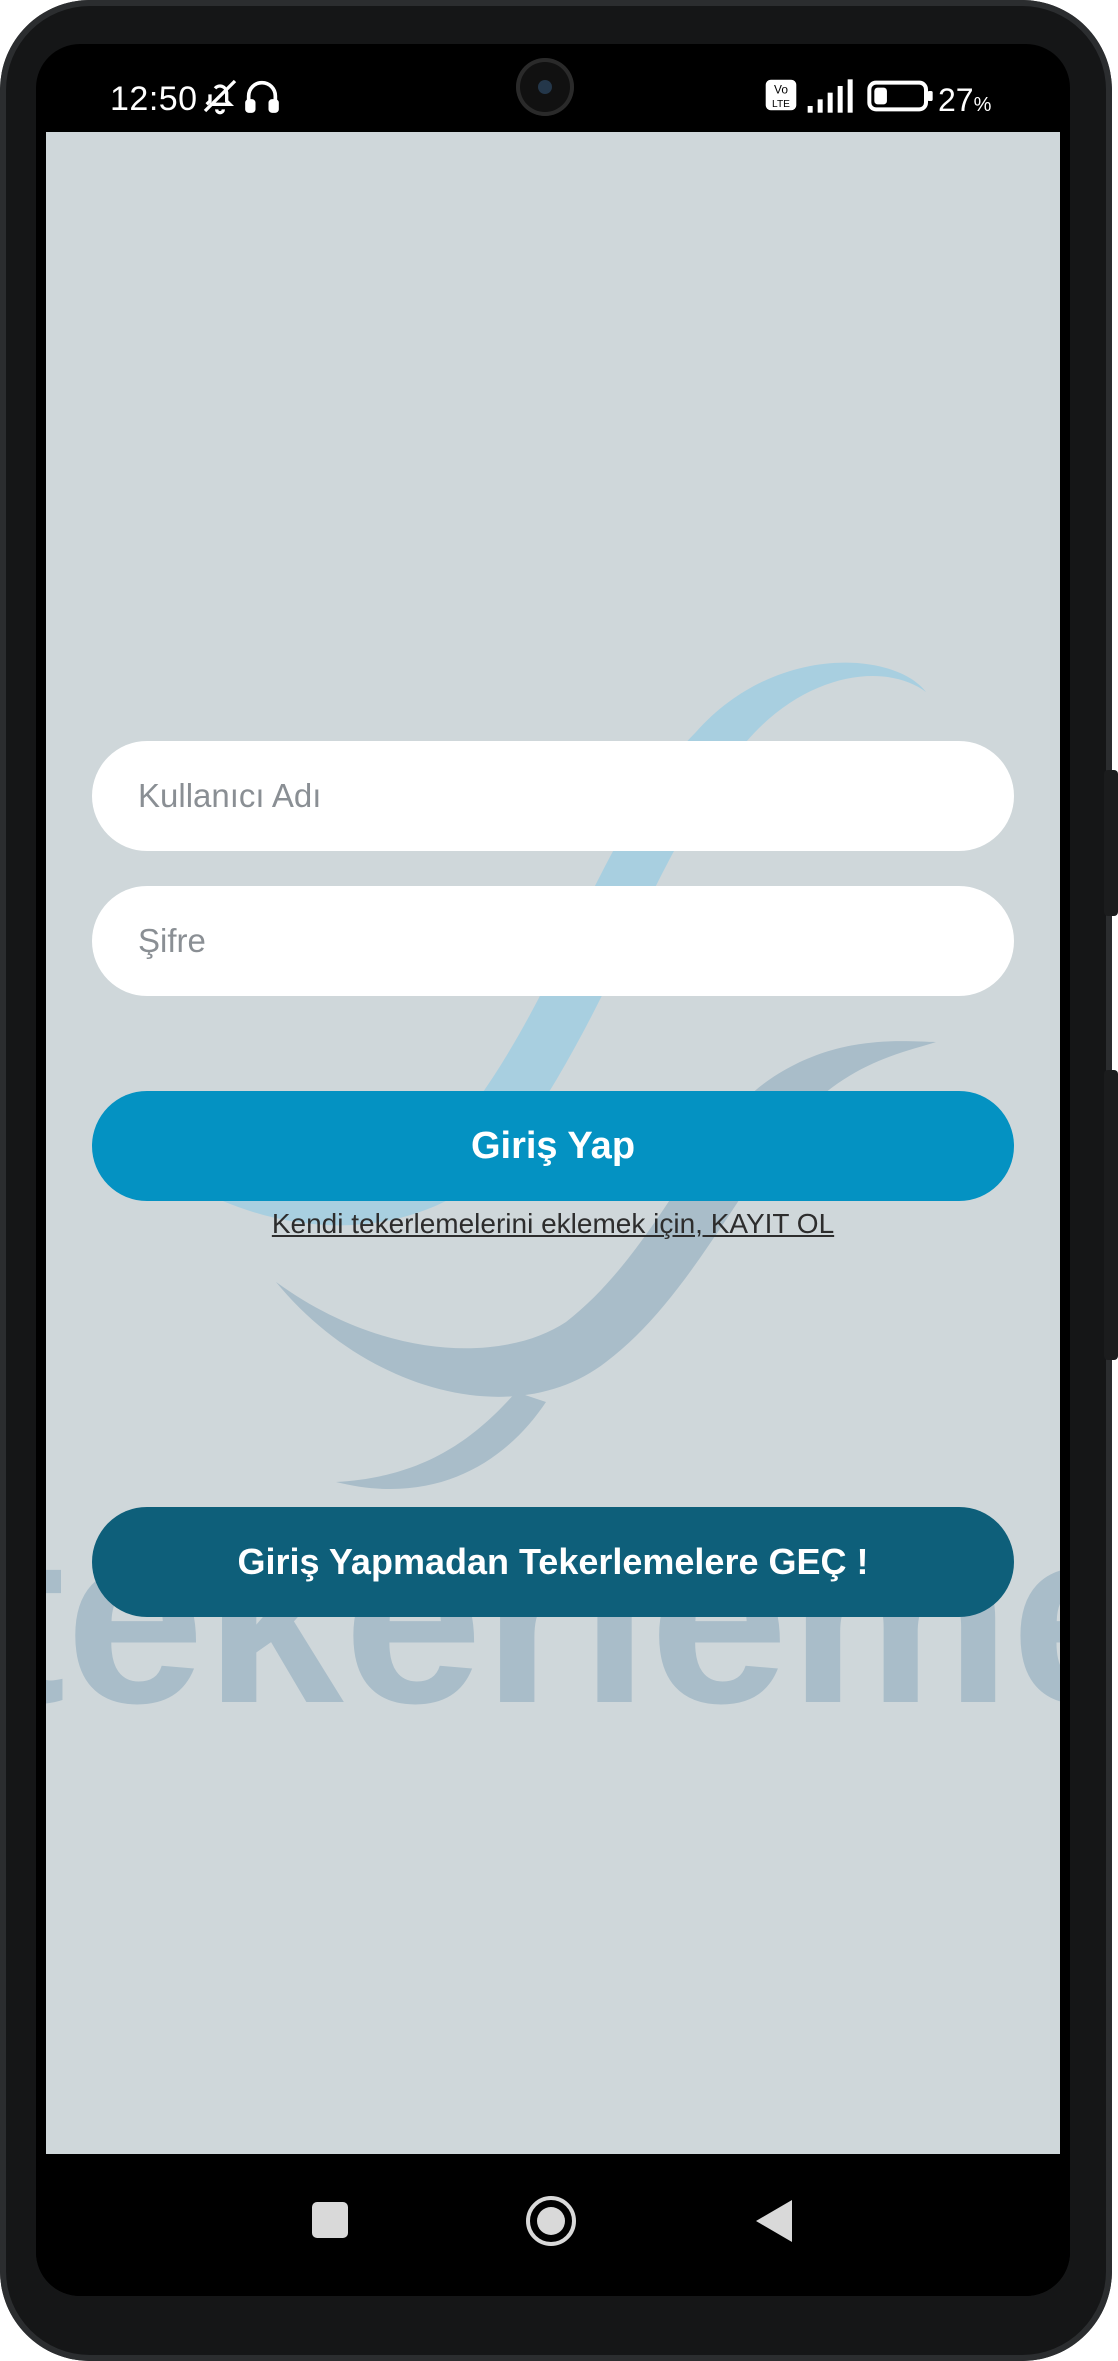 Image resolution: width=1118 pixels, height=2361 pixels. What do you see at coordinates (441, 1441) in the screenshot?
I see `logo-swoosh-dark-tail` at bounding box center [441, 1441].